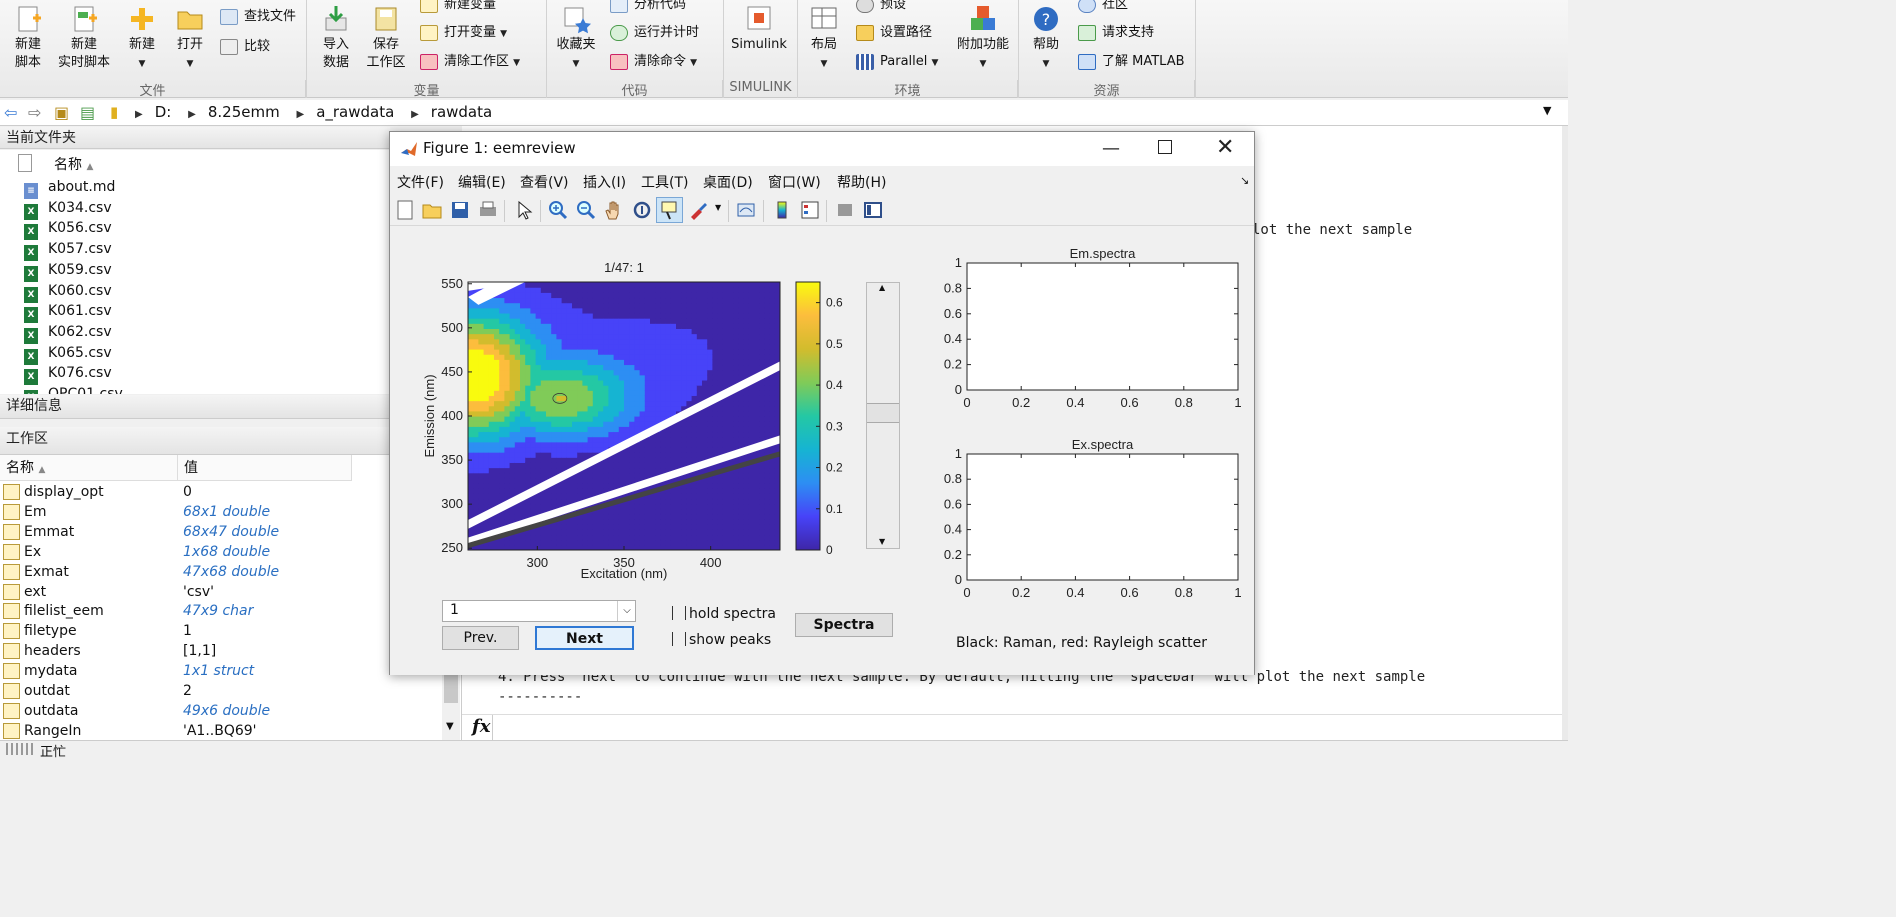  I want to click on rotate-3d-icon, so click(642, 210).